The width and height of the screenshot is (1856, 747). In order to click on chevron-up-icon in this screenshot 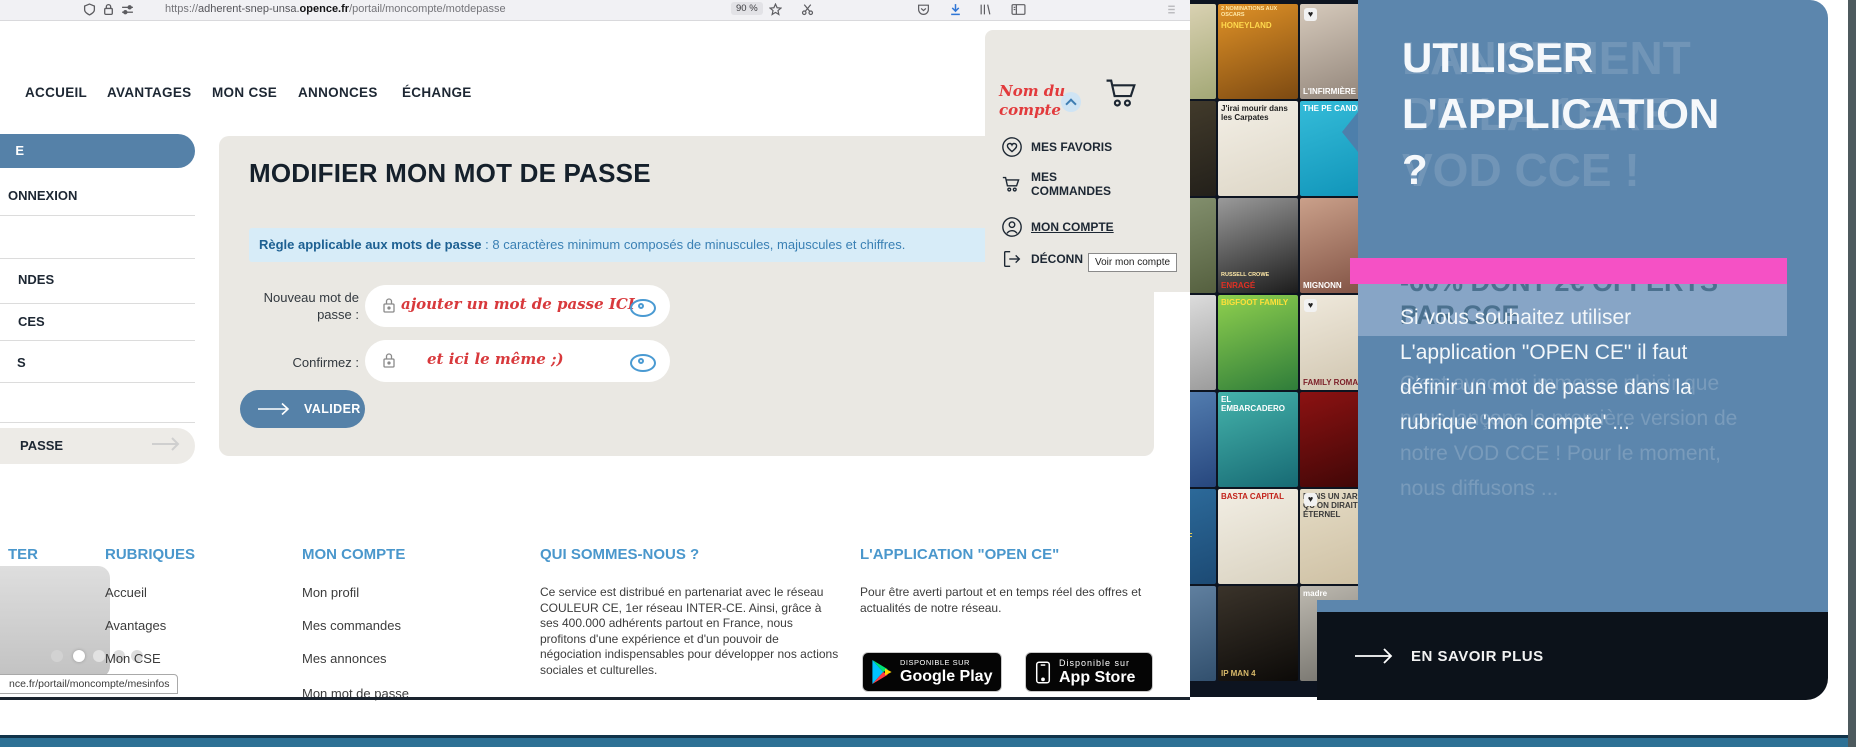, I will do `click(1071, 102)`.